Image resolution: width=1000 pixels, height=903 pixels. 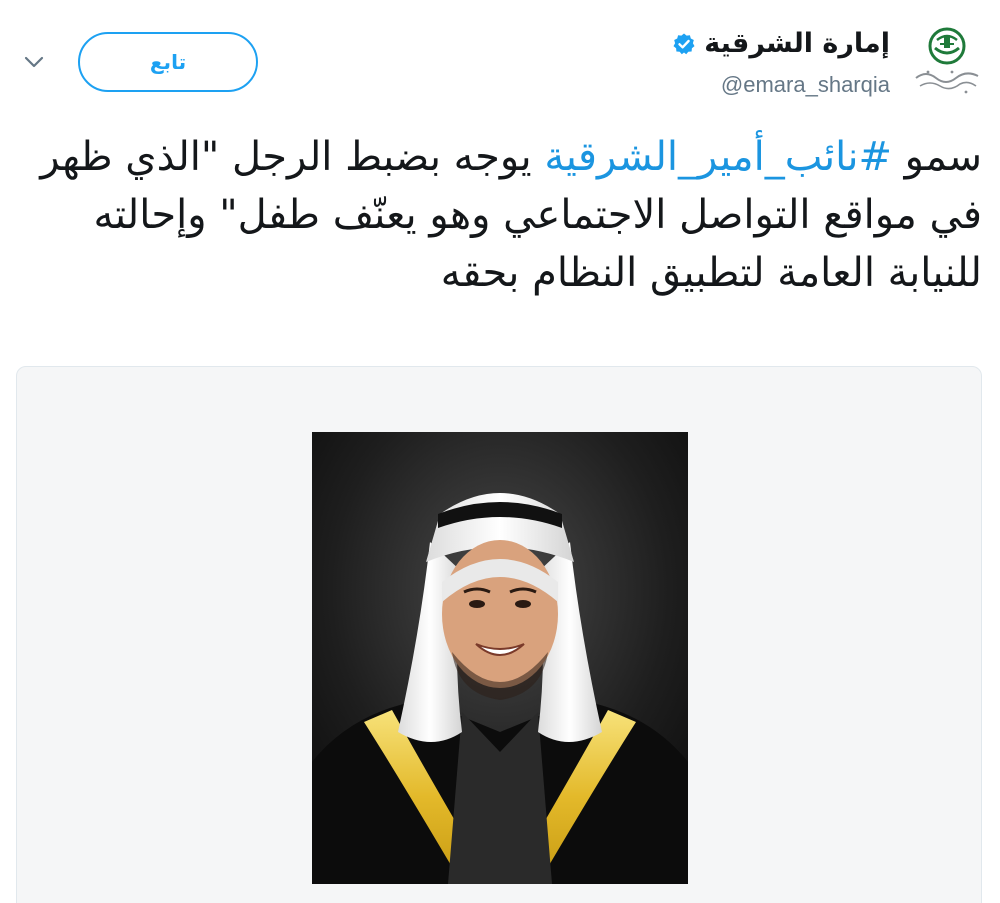 I want to click on tweet-text-start: سمو, so click(x=936, y=157).